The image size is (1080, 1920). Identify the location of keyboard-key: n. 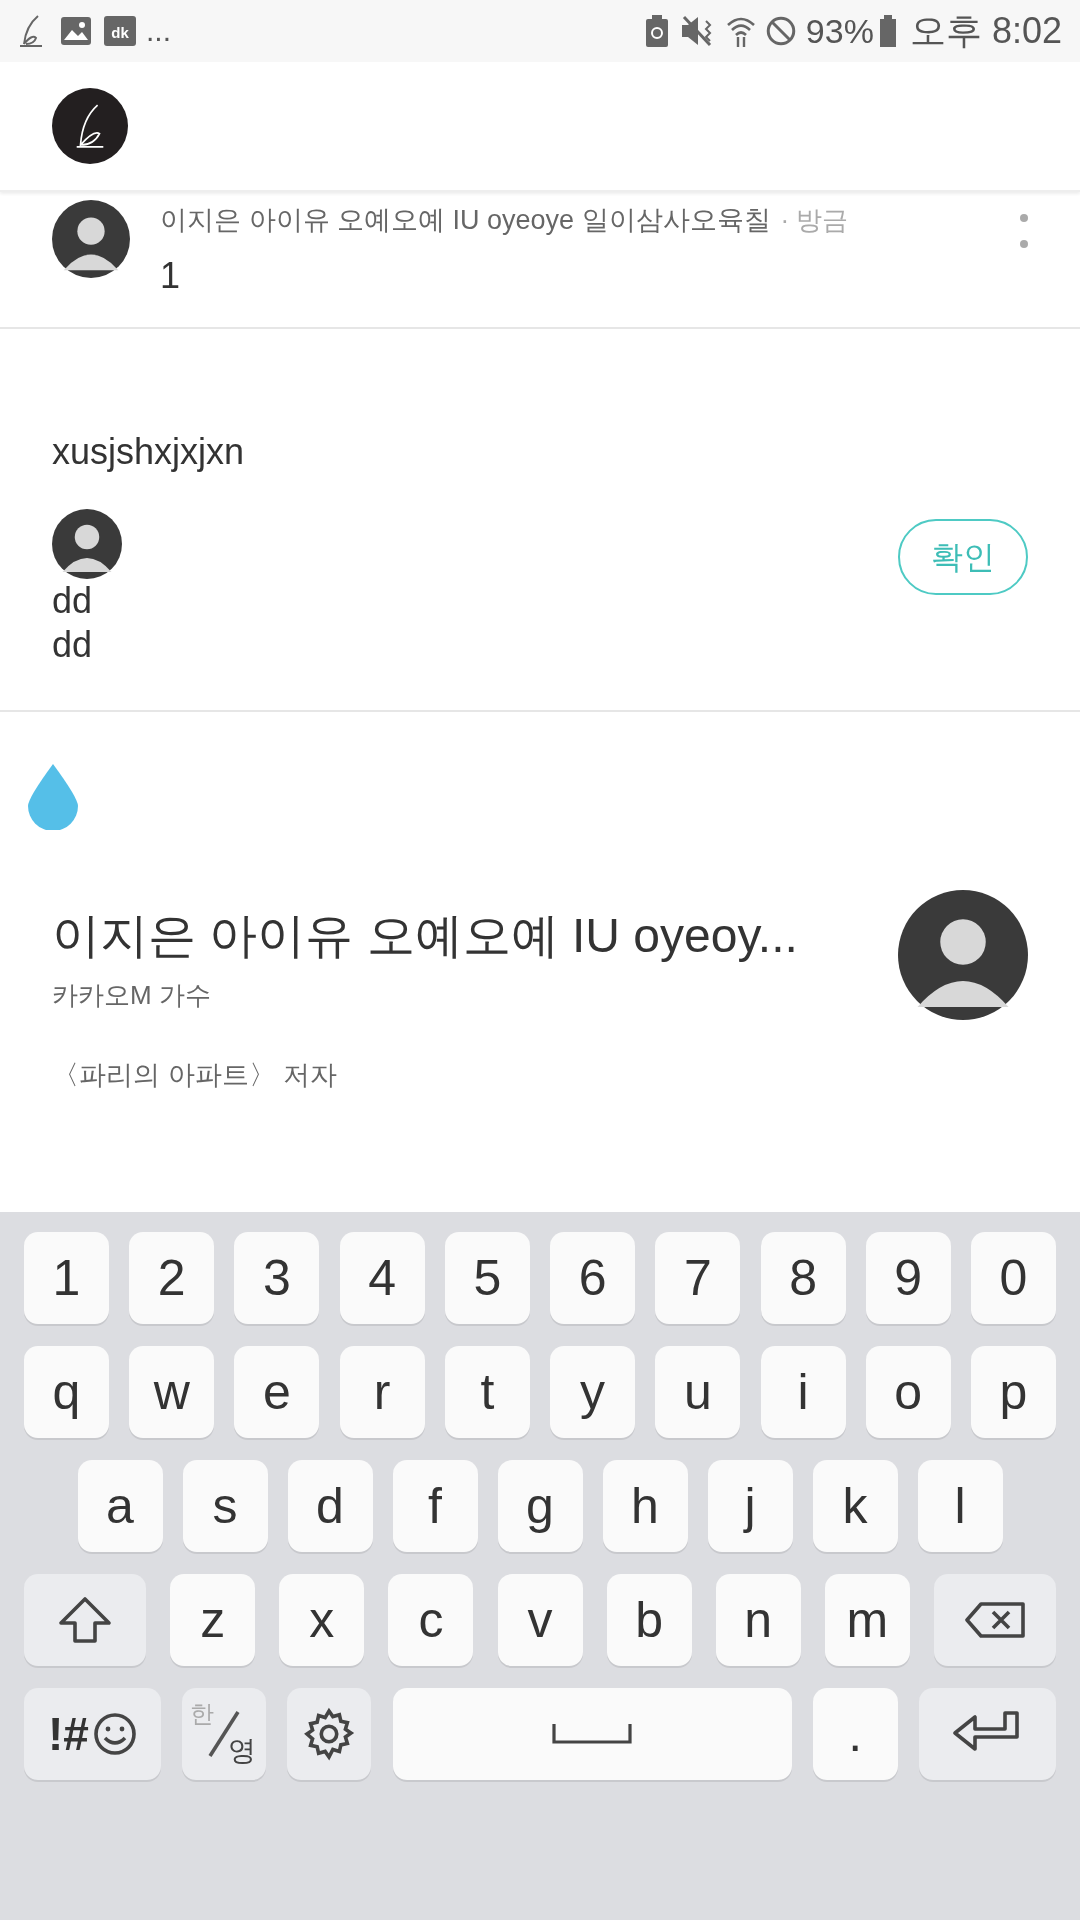
(758, 1620).